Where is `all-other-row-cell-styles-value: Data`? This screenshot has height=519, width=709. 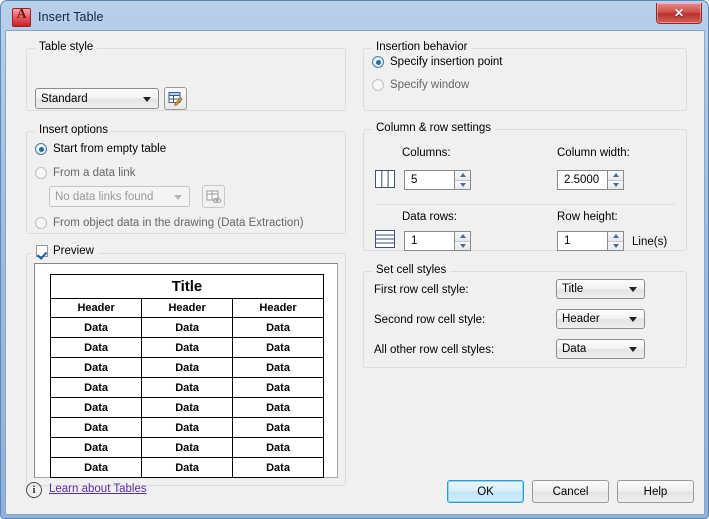
all-other-row-cell-styles-value: Data is located at coordinates (574, 349).